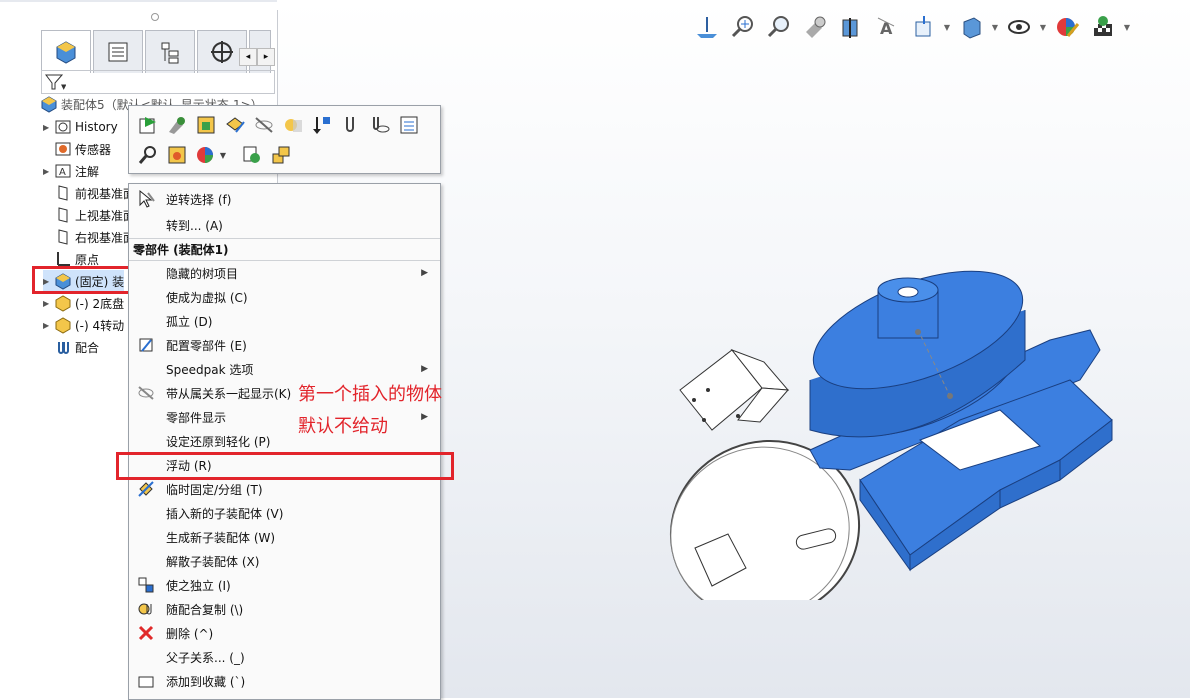 Image resolution: width=1190 pixels, height=700 pixels. I want to click on menu-make-independent: 使之独立 (I), so click(284, 585).